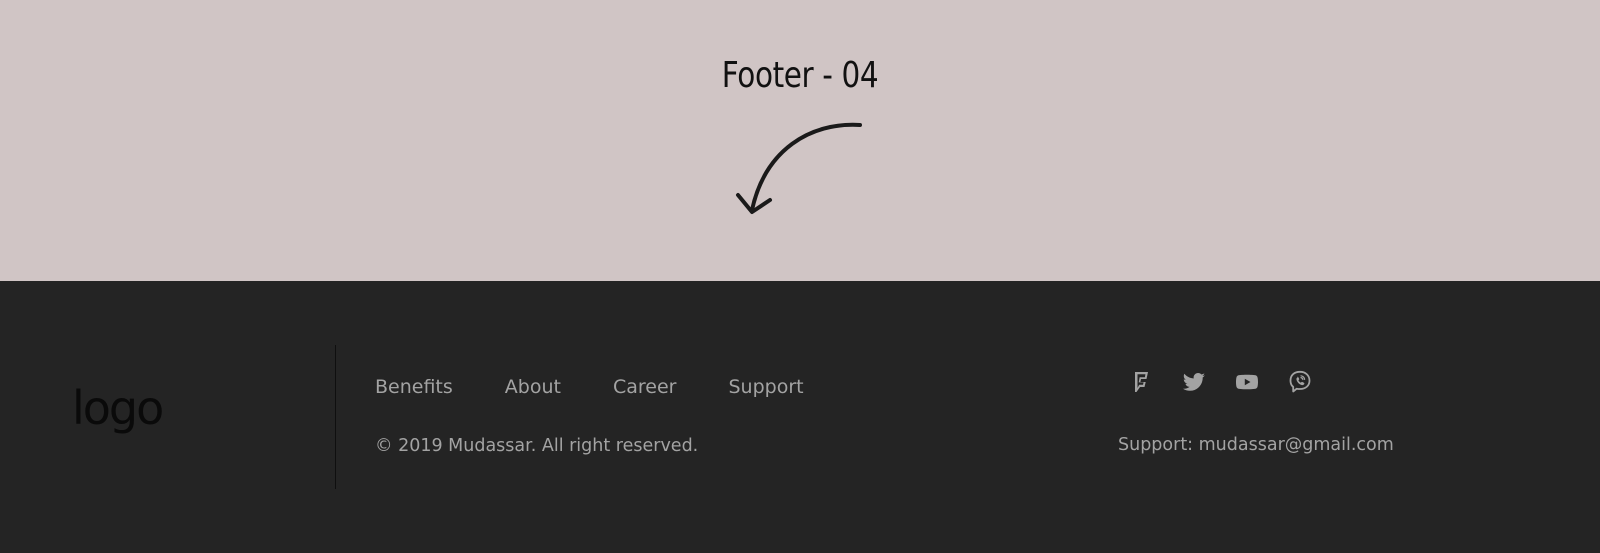  I want to click on footer-nav: Benefits About Career Support, so click(615, 387).